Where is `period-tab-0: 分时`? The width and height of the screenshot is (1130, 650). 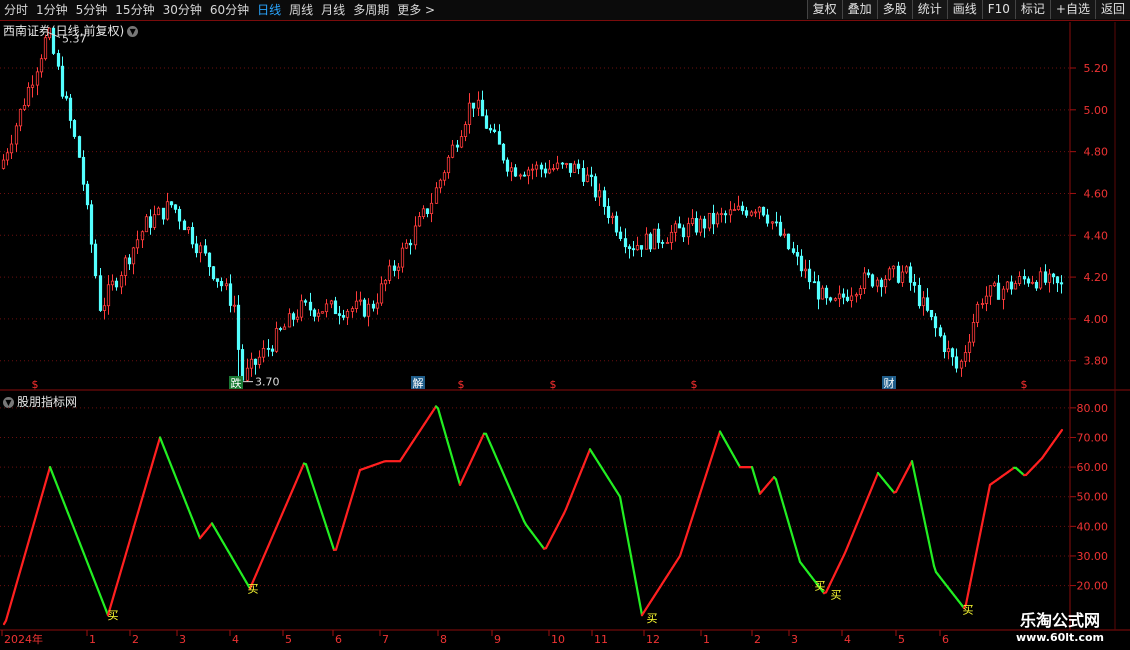 period-tab-0: 分时 is located at coordinates (16, 10).